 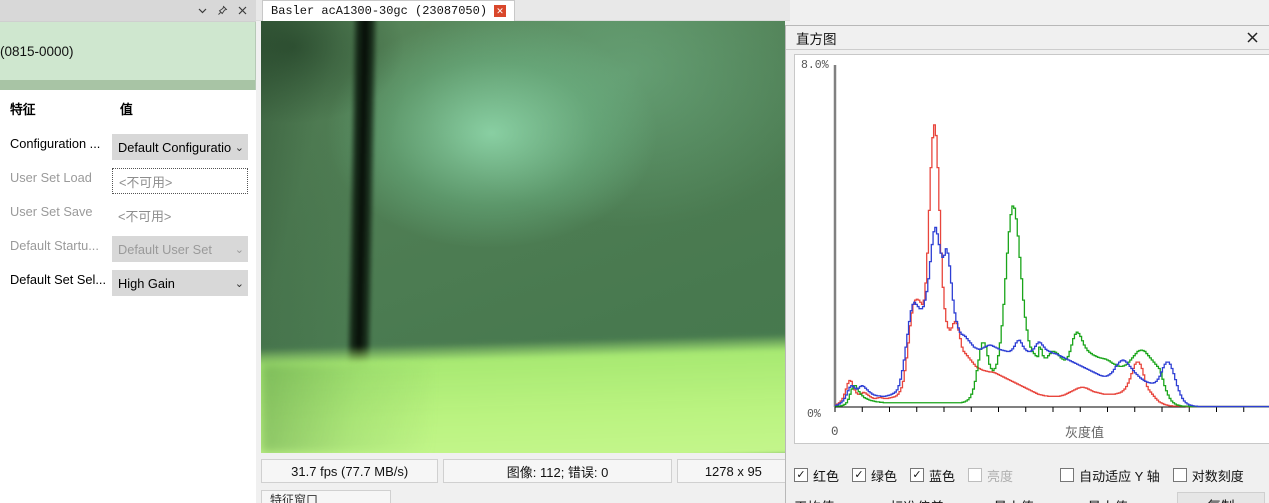 I want to click on checkbox-label: 对数刻度, so click(x=1217, y=476).